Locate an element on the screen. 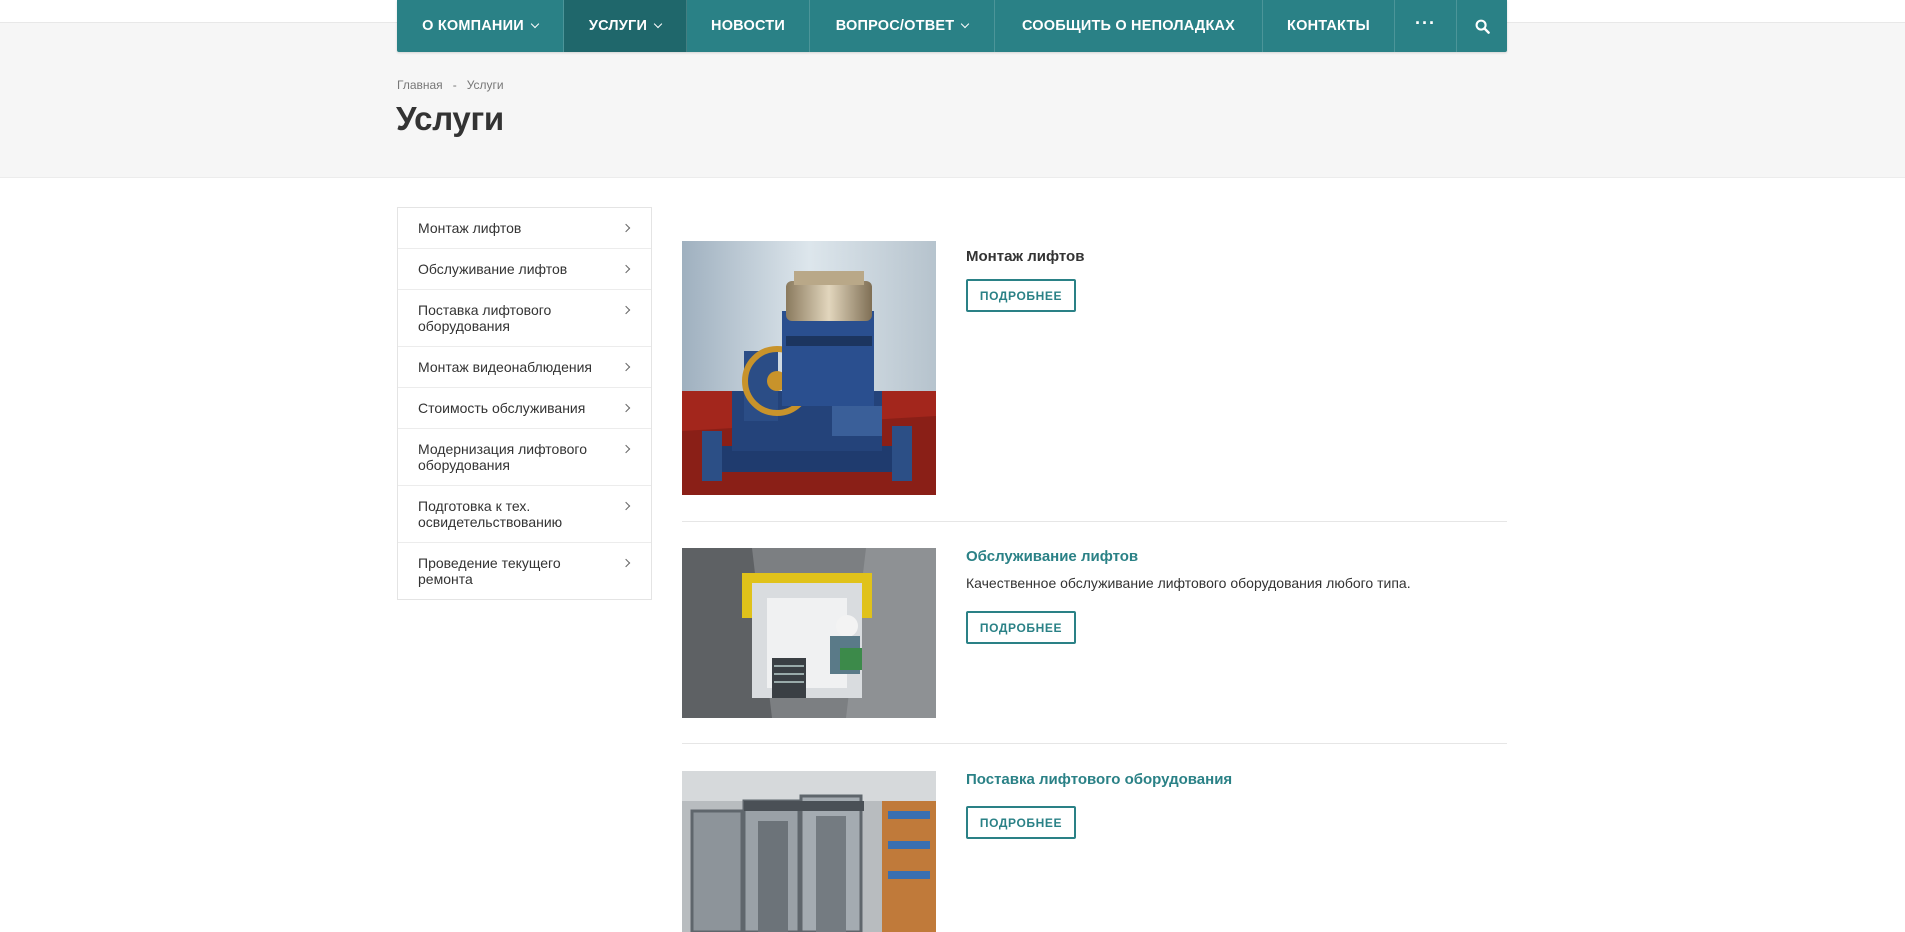  nav-item-label: КОНТАКТЫ is located at coordinates (1328, 26).